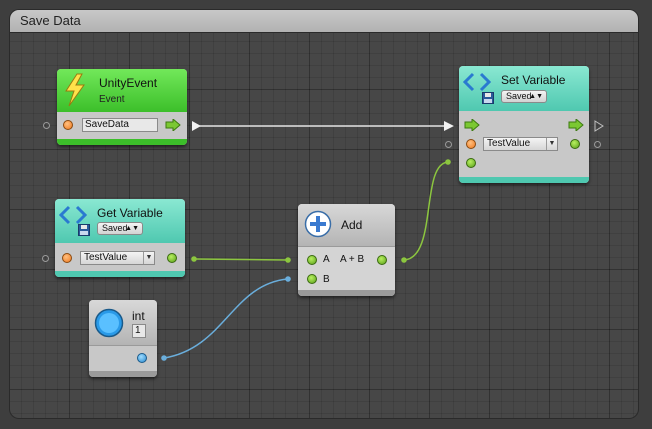 The width and height of the screenshot is (652, 429). What do you see at coordinates (575, 144) in the screenshot?
I see `set-variable-value-out-port` at bounding box center [575, 144].